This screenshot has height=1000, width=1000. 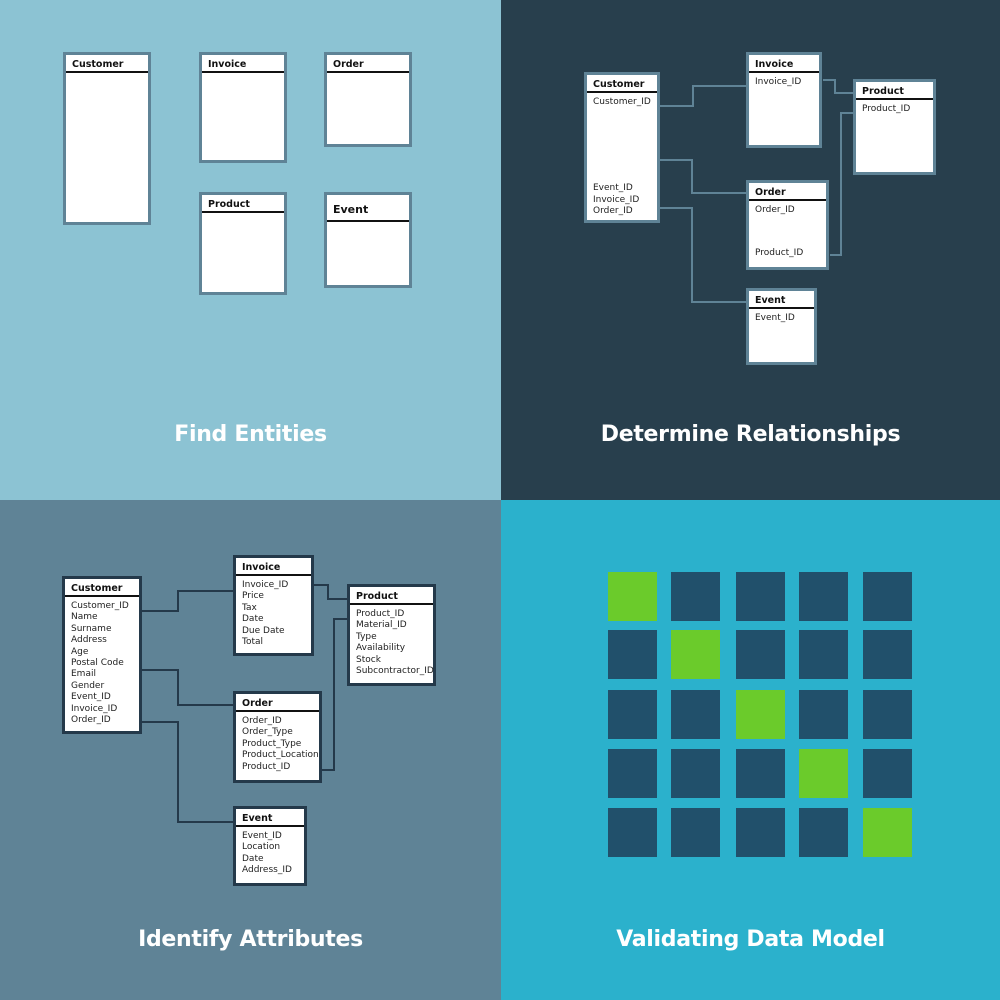 I want to click on attribute: Price, so click(x=253, y=596).